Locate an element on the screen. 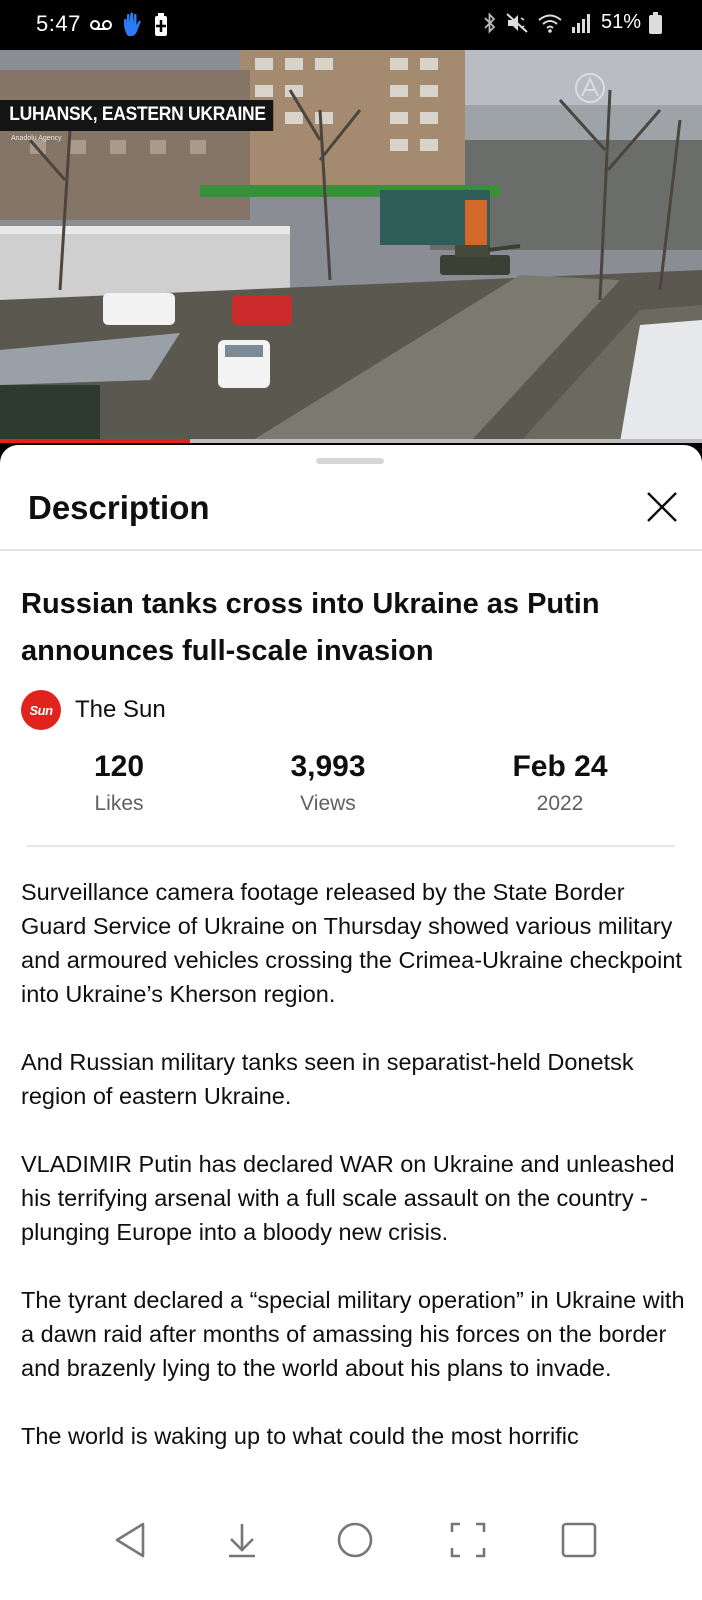 The image size is (702, 1600). channel-link: Sun The Sun is located at coordinates (93, 710).